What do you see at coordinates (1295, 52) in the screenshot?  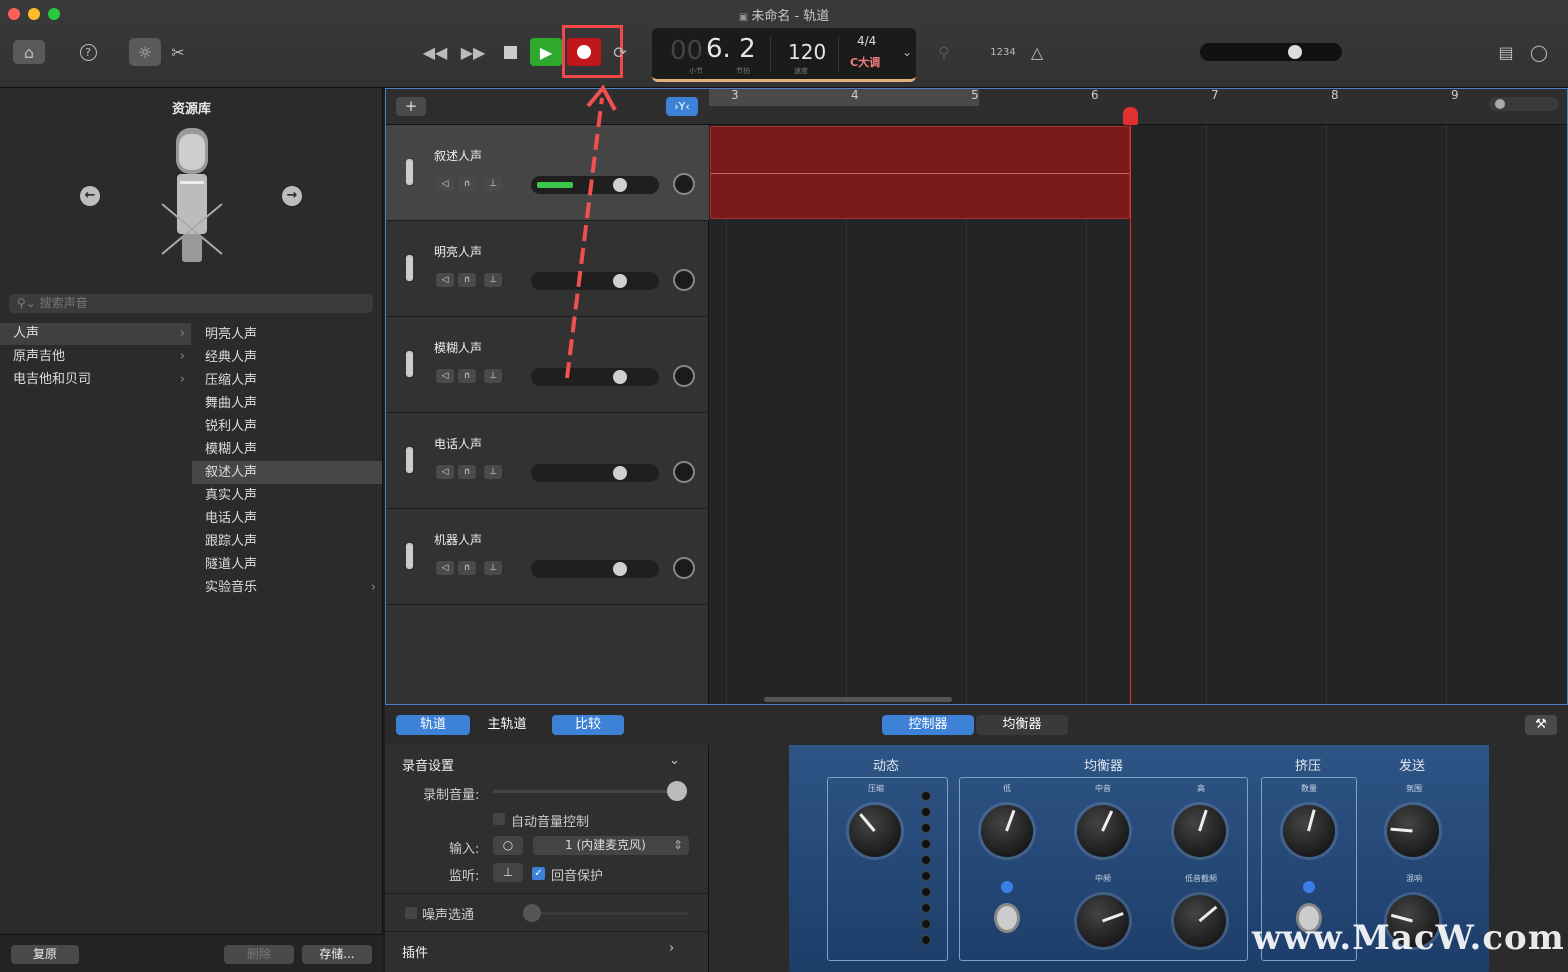 I see `master-volume-knob` at bounding box center [1295, 52].